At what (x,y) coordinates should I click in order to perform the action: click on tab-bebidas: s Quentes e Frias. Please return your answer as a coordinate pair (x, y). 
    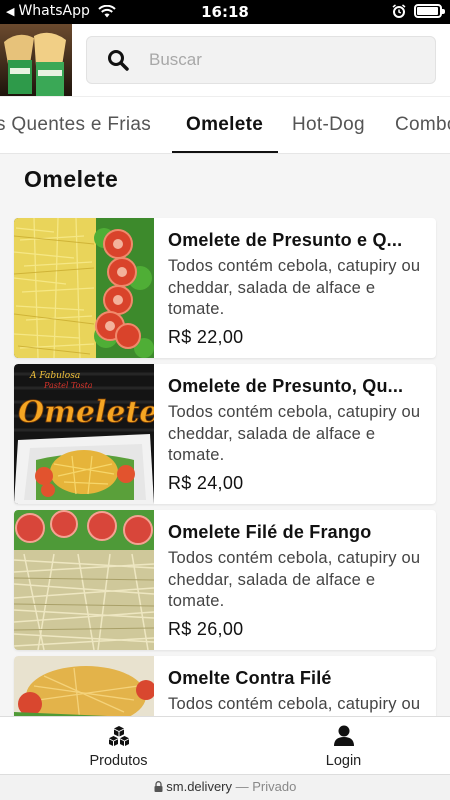
    Looking at the image, I should click on (75, 125).